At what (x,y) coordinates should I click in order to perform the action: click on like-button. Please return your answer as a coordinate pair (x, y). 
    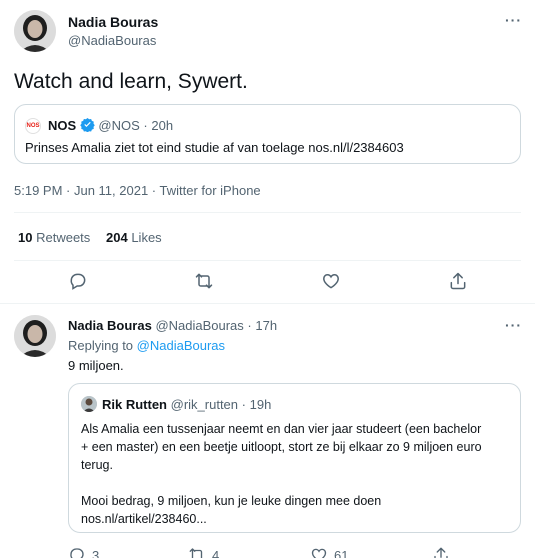
    Looking at the image, I should click on (331, 283).